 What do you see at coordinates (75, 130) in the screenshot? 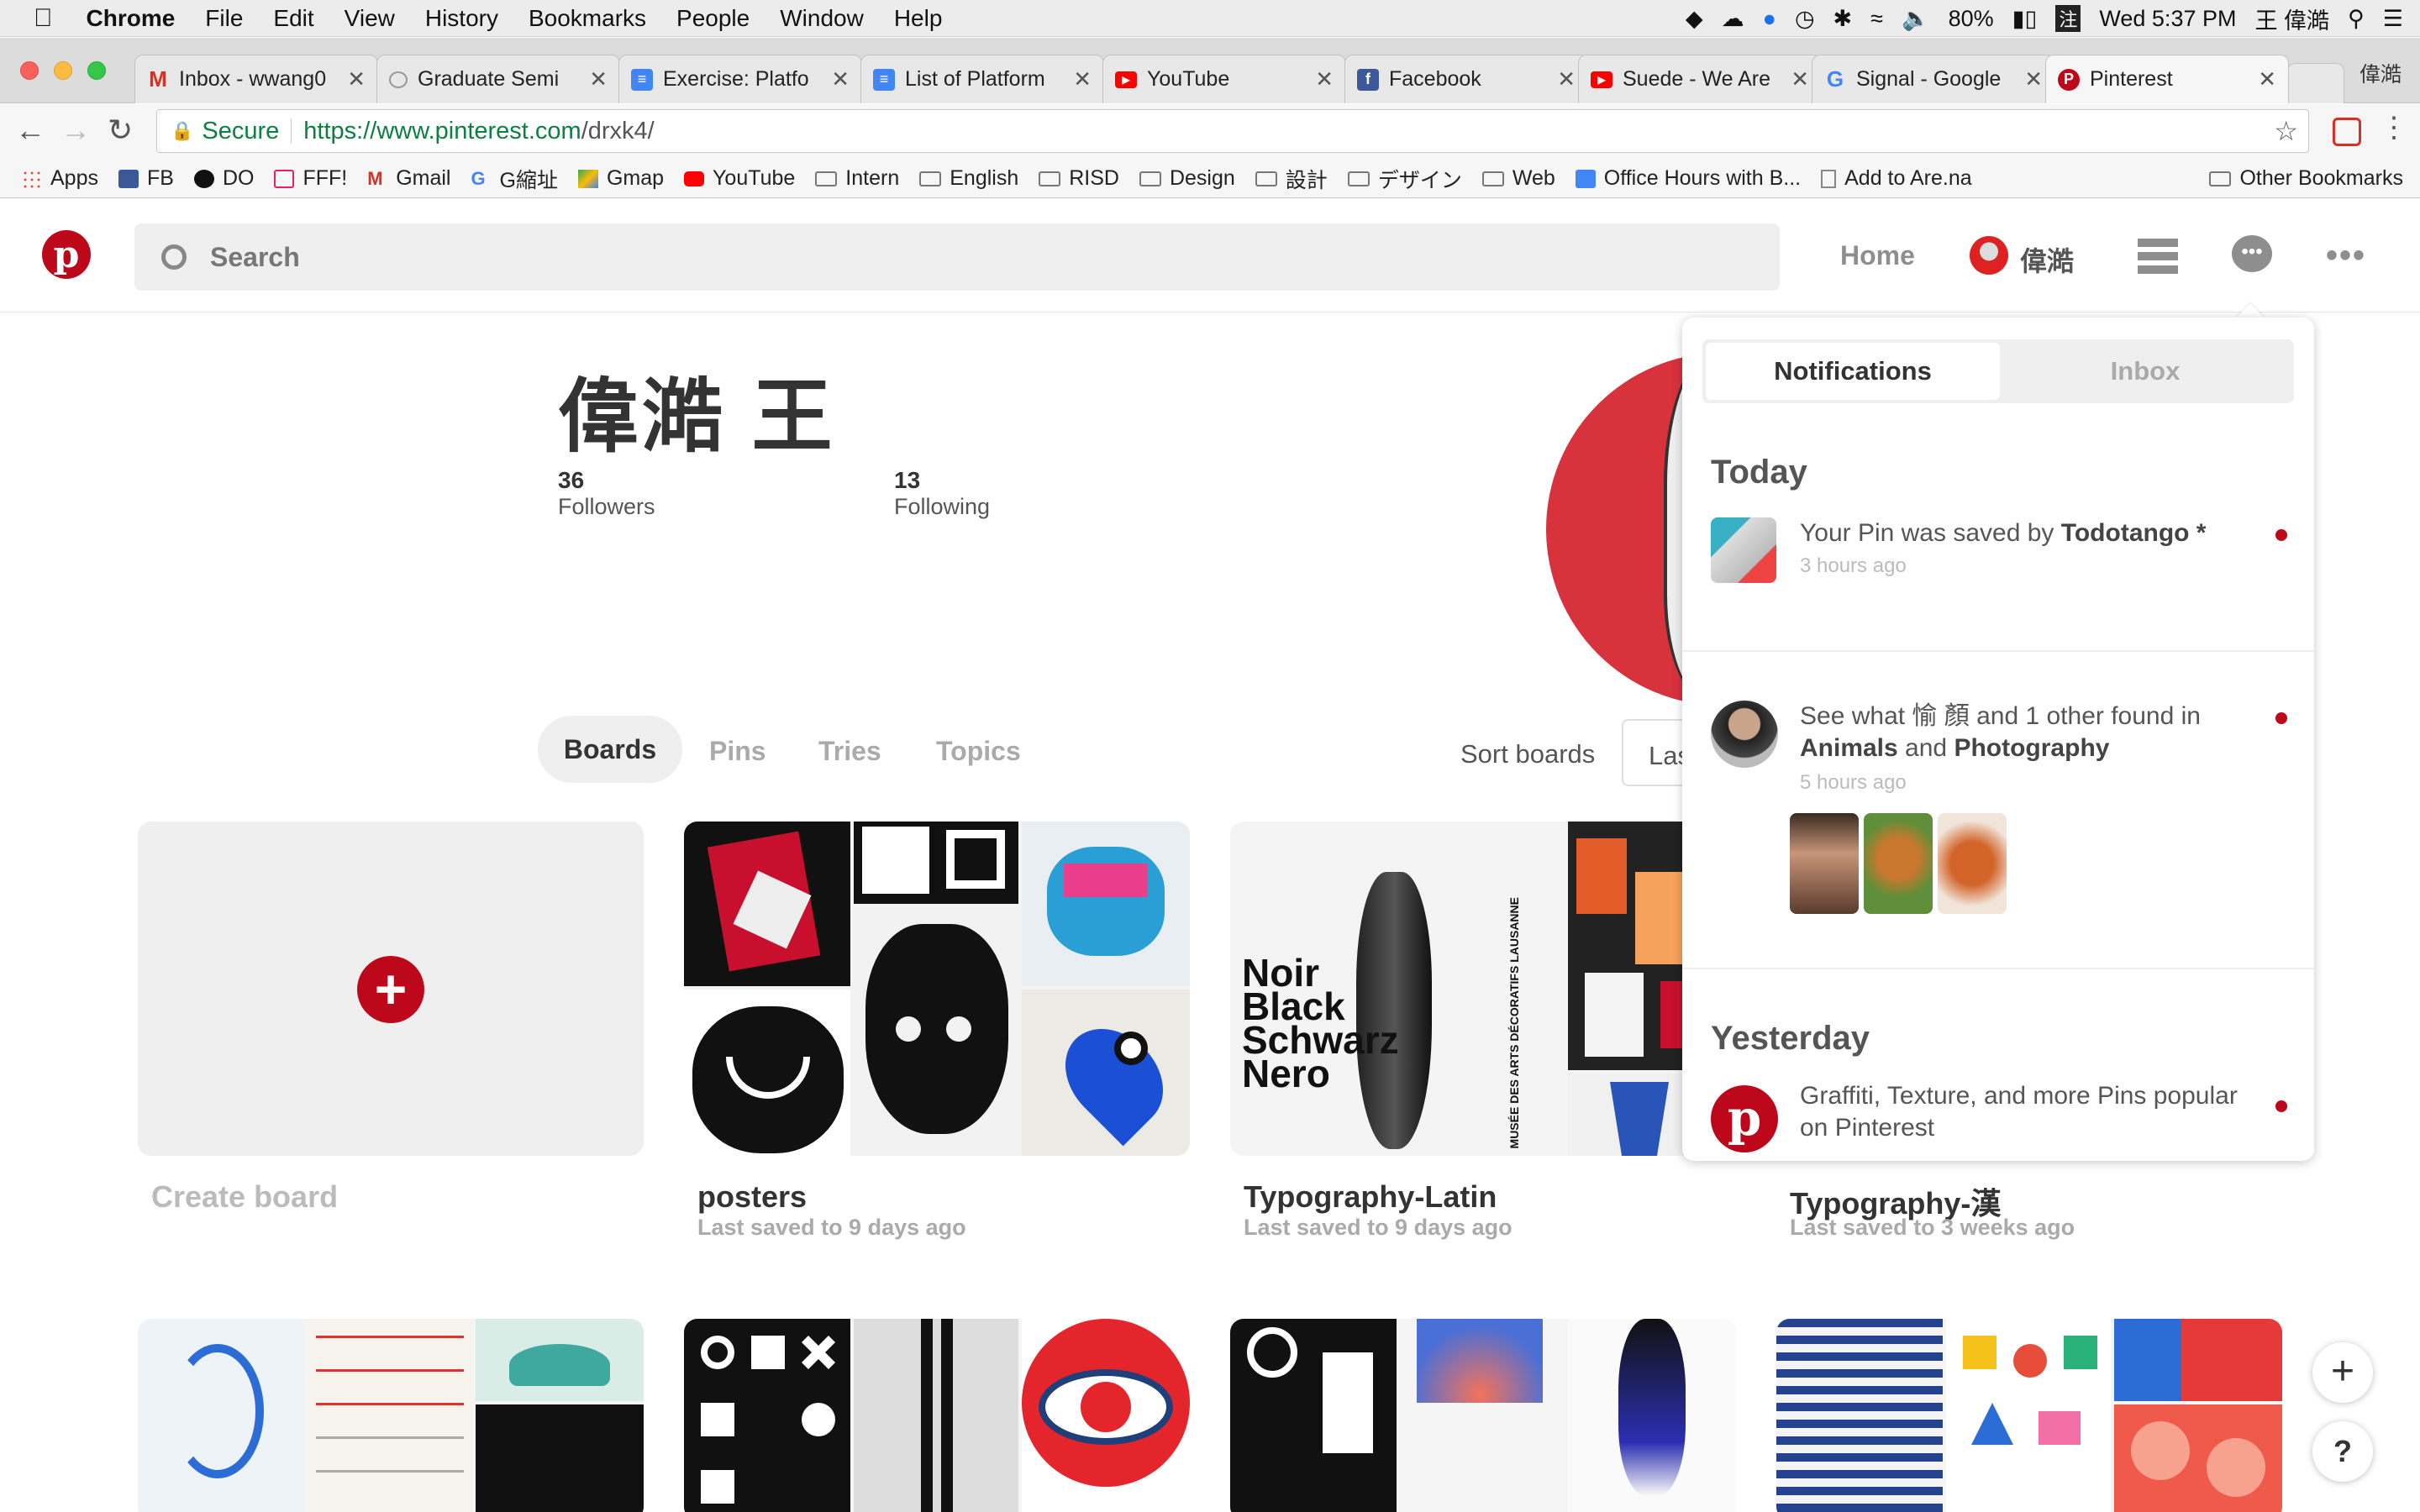
I see `forward-icon: →` at bounding box center [75, 130].